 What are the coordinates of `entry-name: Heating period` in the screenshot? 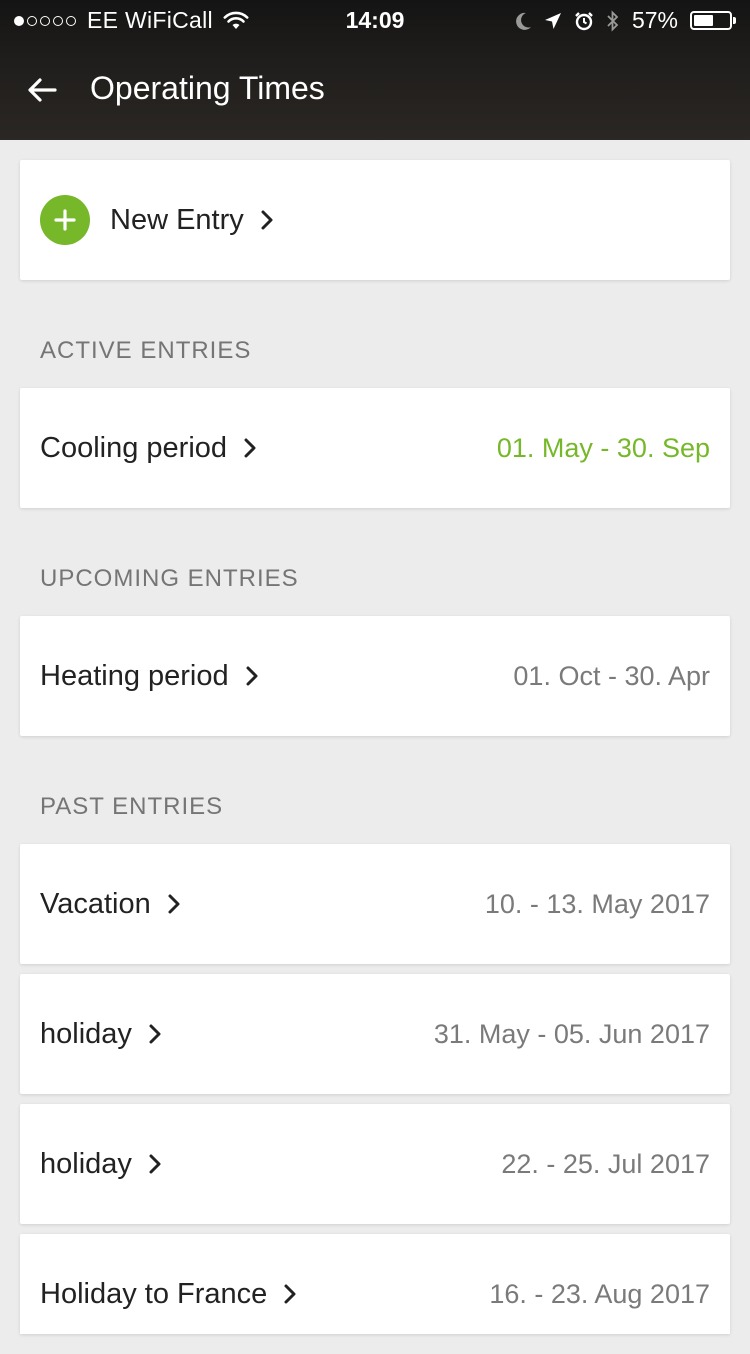 It's located at (134, 675).